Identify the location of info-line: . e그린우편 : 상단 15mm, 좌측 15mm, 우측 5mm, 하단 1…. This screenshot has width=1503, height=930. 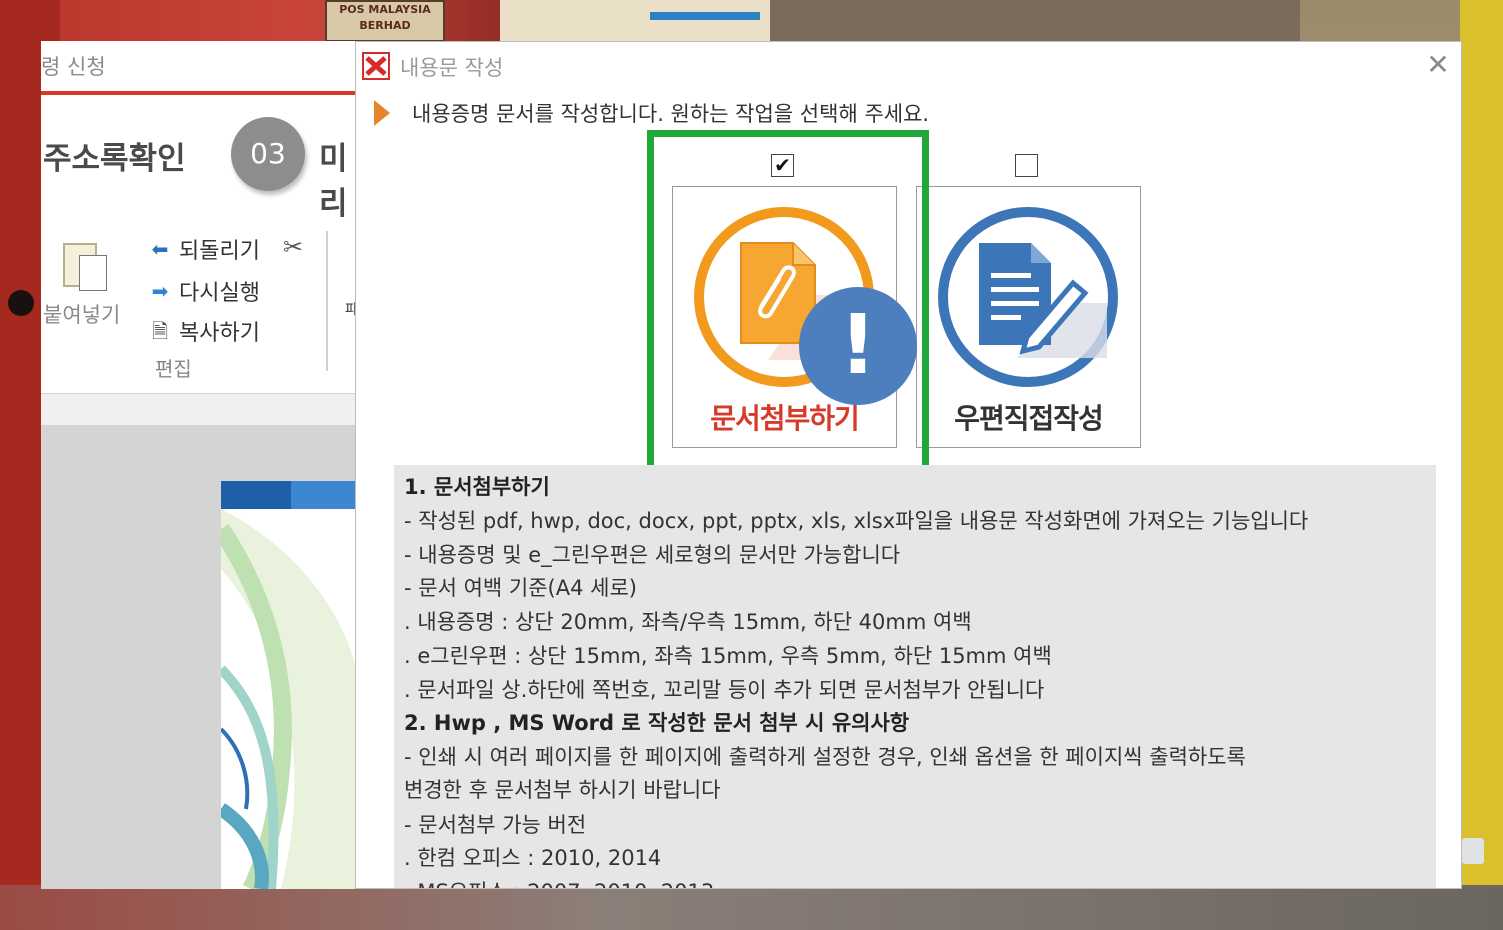
(728, 656).